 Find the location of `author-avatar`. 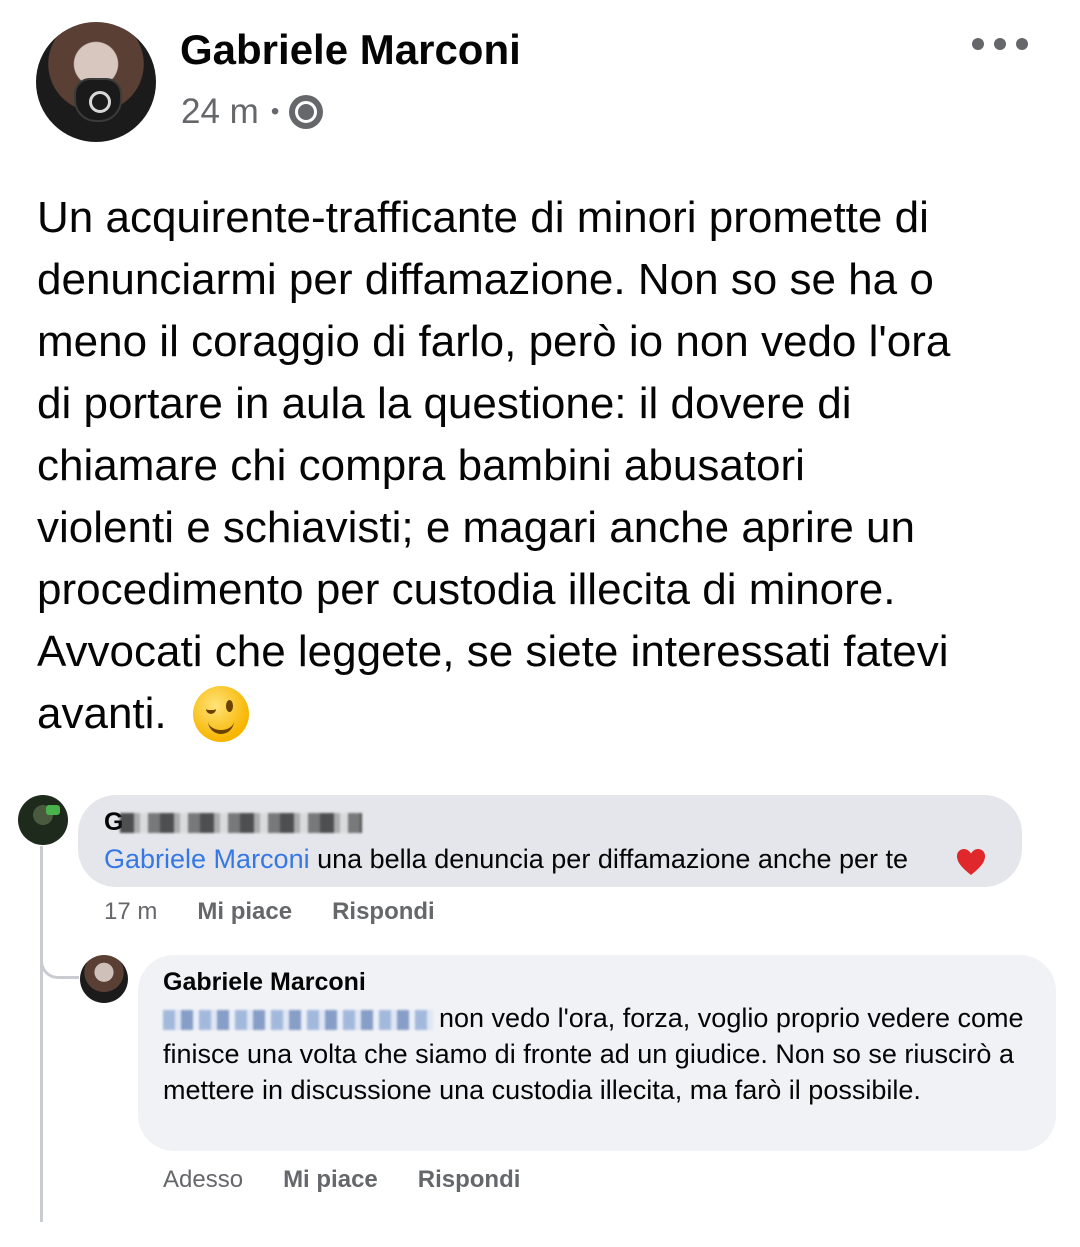

author-avatar is located at coordinates (96, 82).